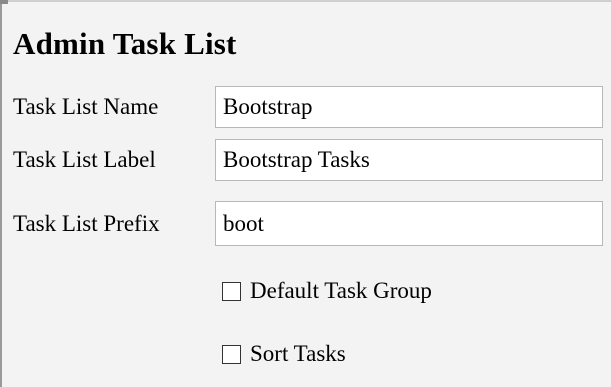 This screenshot has height=387, width=611. I want to click on task-list-label-row: Task List Label, so click(308, 160).